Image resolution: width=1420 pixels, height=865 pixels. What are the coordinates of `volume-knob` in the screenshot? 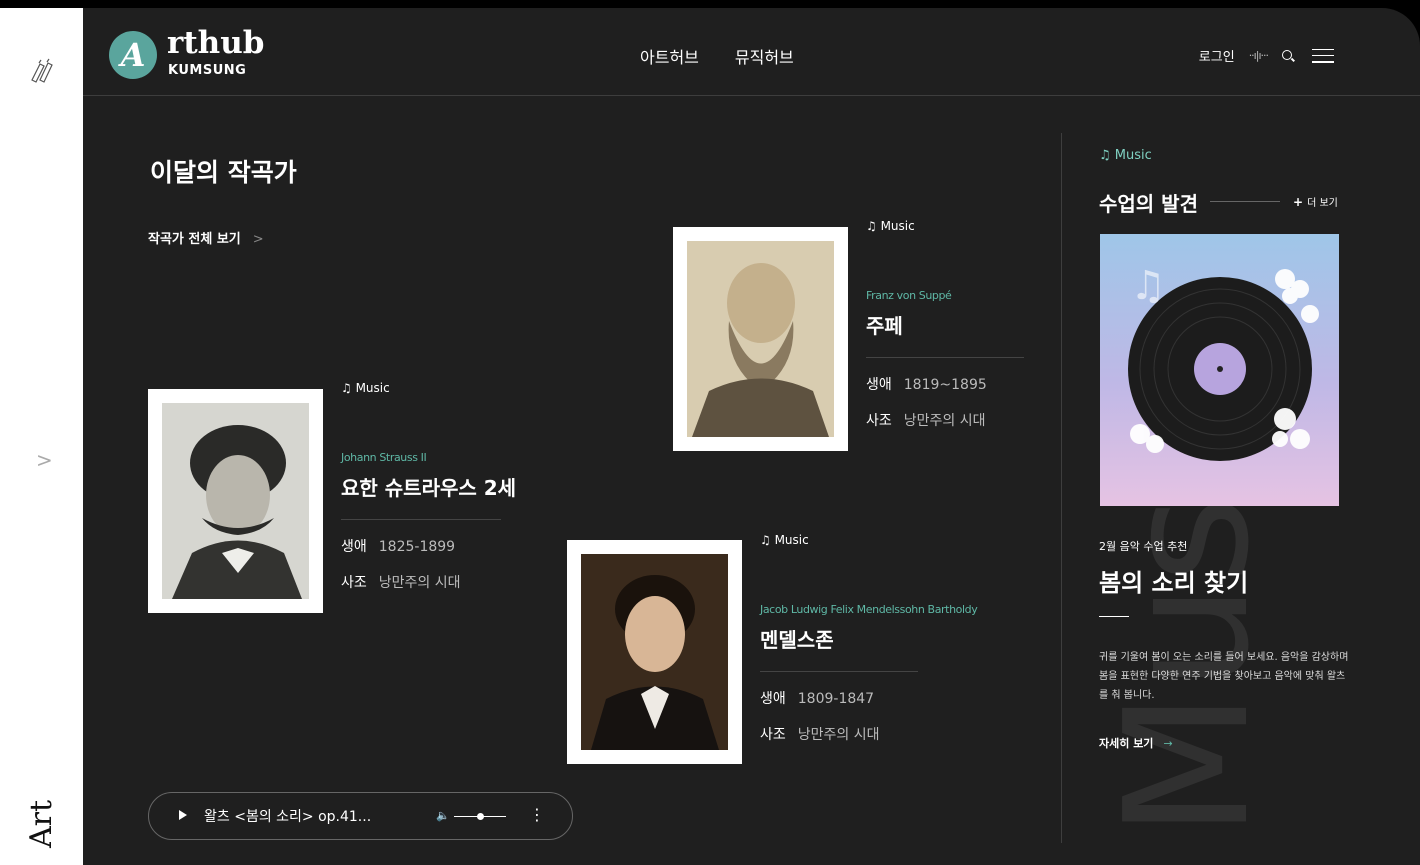 It's located at (480, 816).